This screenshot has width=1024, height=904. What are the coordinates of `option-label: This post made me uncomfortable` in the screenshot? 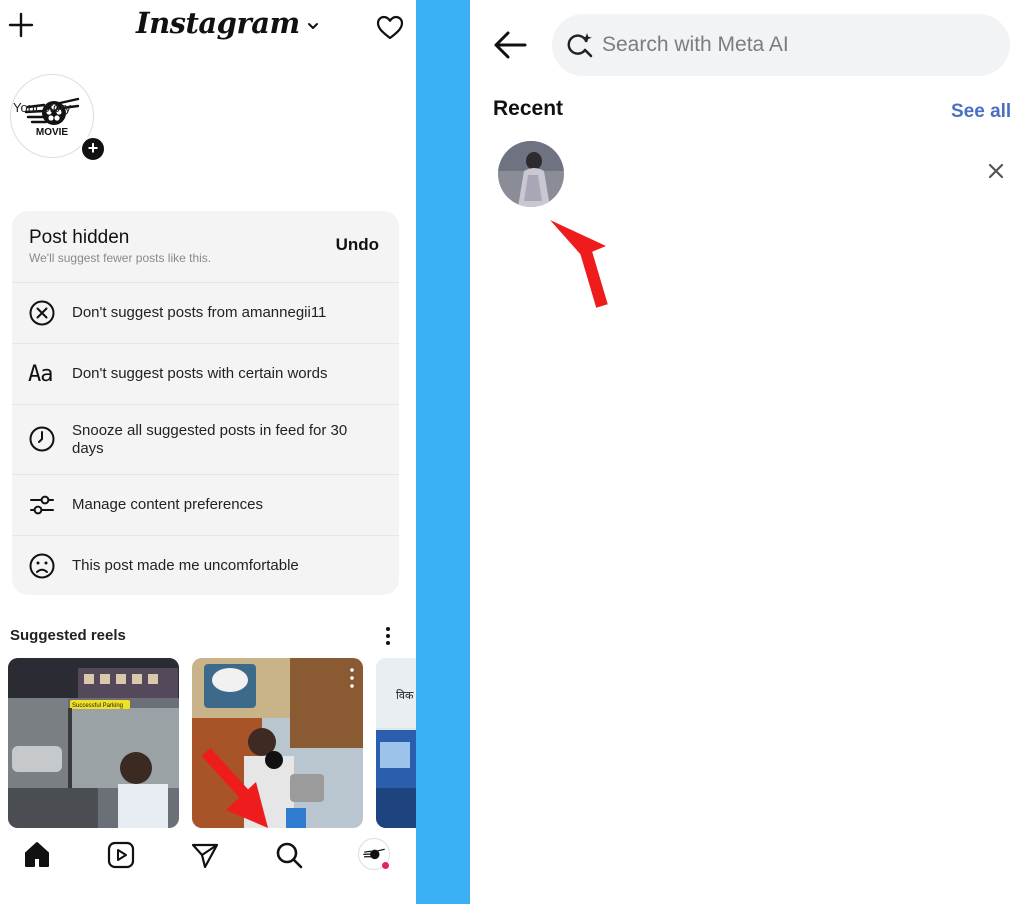 It's located at (185, 565).